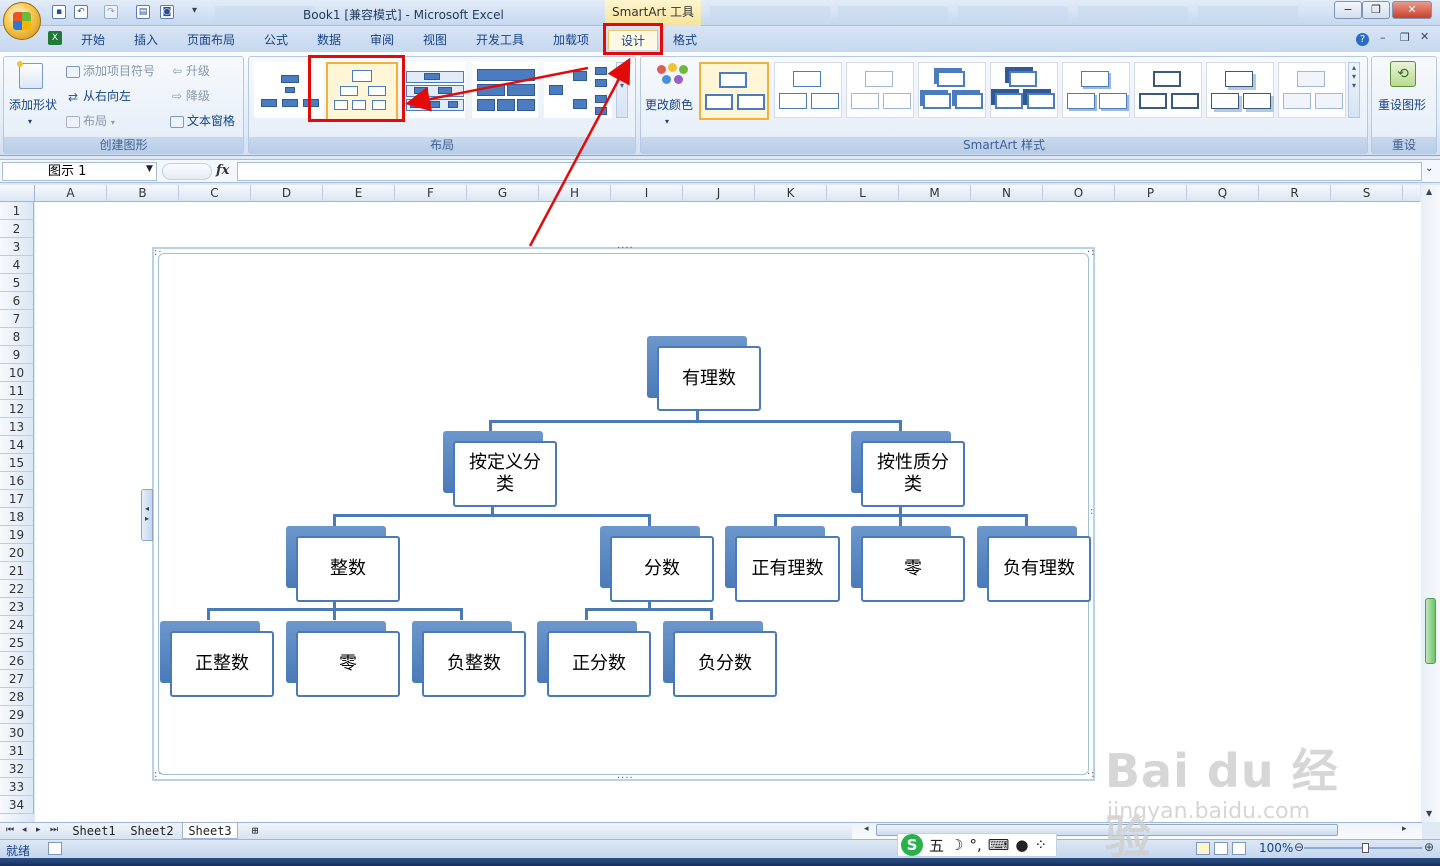  What do you see at coordinates (17, 499) in the screenshot?
I see `row-header: 17` at bounding box center [17, 499].